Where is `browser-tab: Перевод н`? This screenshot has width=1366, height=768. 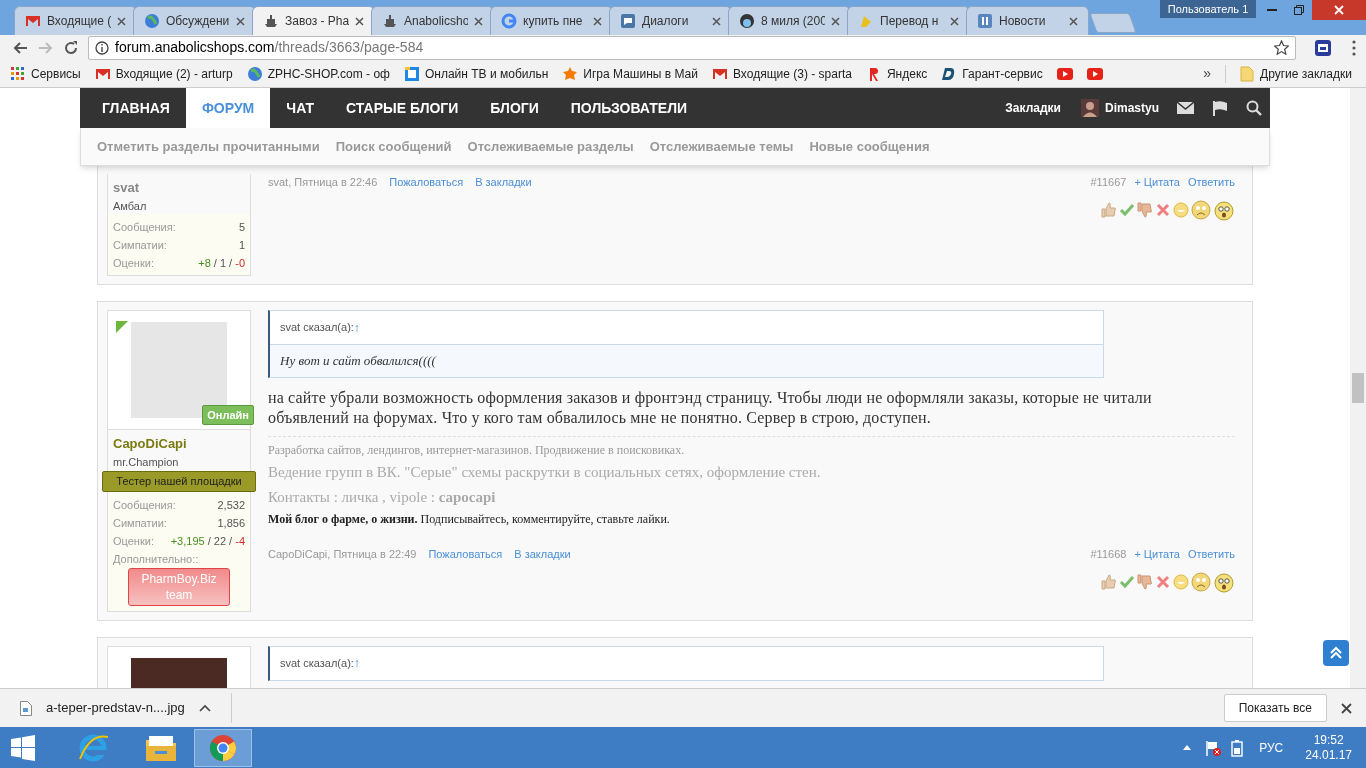 browser-tab: Перевод н is located at coordinates (908, 20).